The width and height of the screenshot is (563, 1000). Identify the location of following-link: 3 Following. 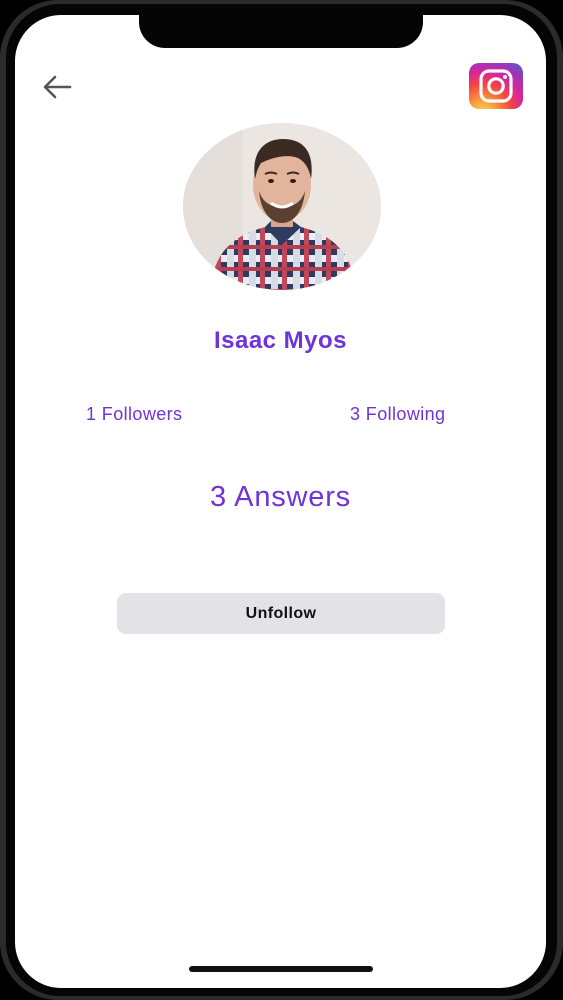
(397, 414).